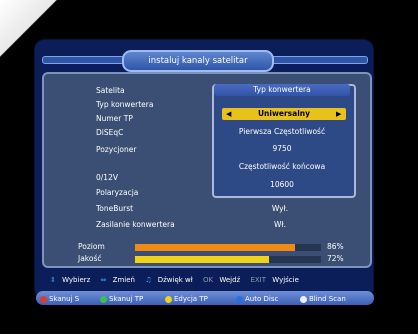 This screenshot has height=334, width=418. What do you see at coordinates (335, 246) in the screenshot?
I see `level-percent: 86%` at bounding box center [335, 246].